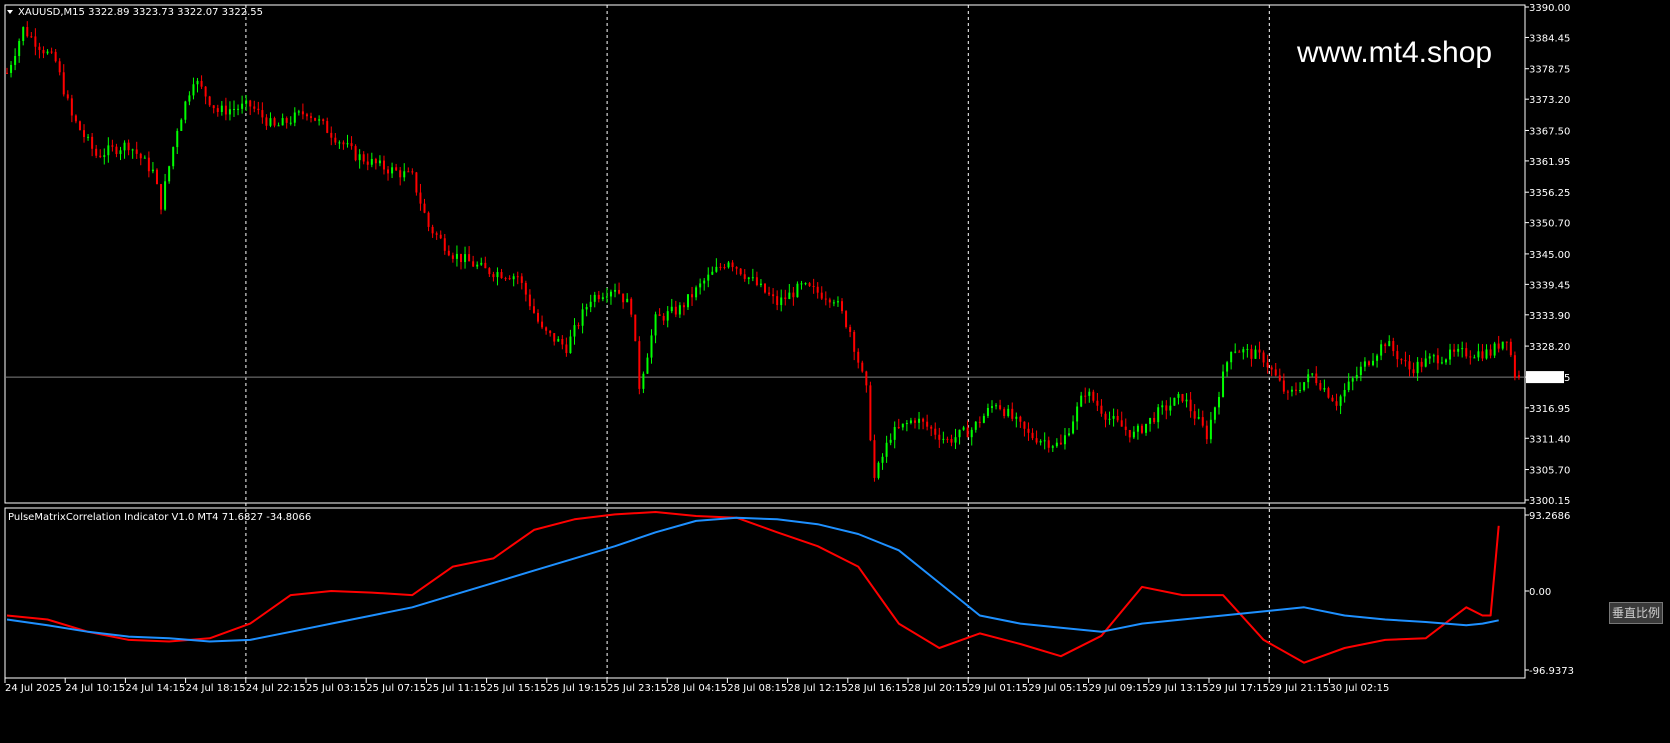  I want to click on indicator-tick-label: -96.9373, so click(1551, 671).